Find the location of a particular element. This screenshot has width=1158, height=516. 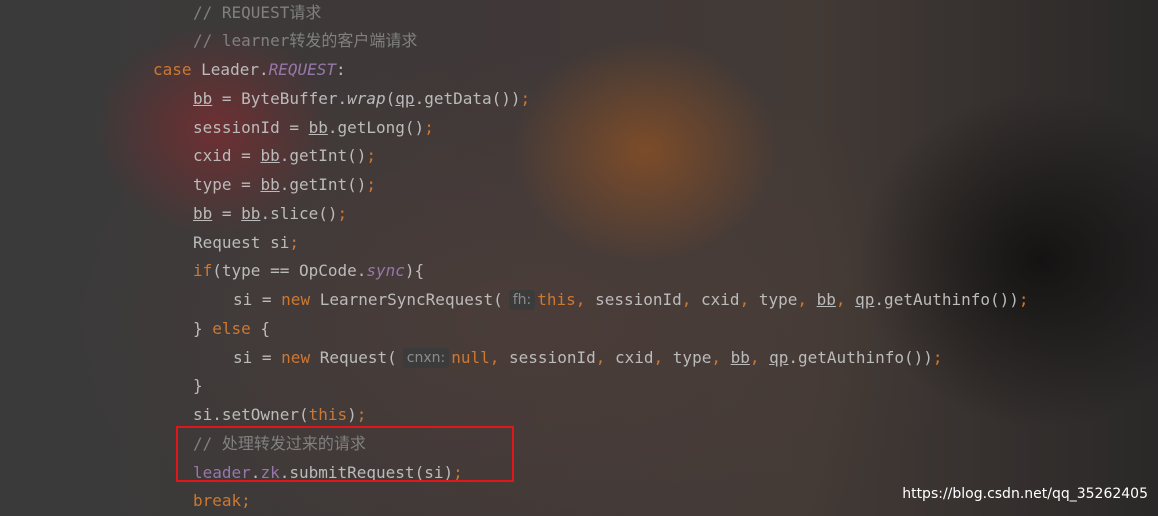

code-text: sessionId = is located at coordinates (251, 127).